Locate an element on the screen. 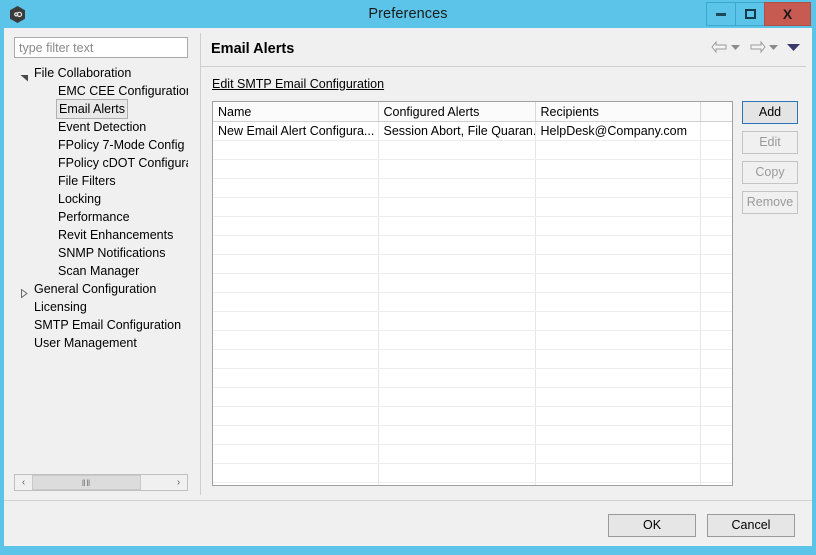 This screenshot has width=816, height=555. tree-collapsed-triangle-icon is located at coordinates (24, 292).